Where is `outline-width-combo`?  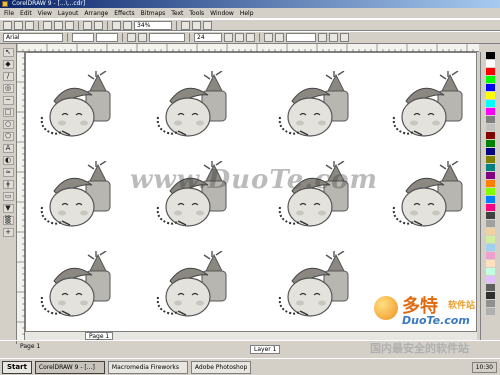 outline-width-combo is located at coordinates (301, 37).